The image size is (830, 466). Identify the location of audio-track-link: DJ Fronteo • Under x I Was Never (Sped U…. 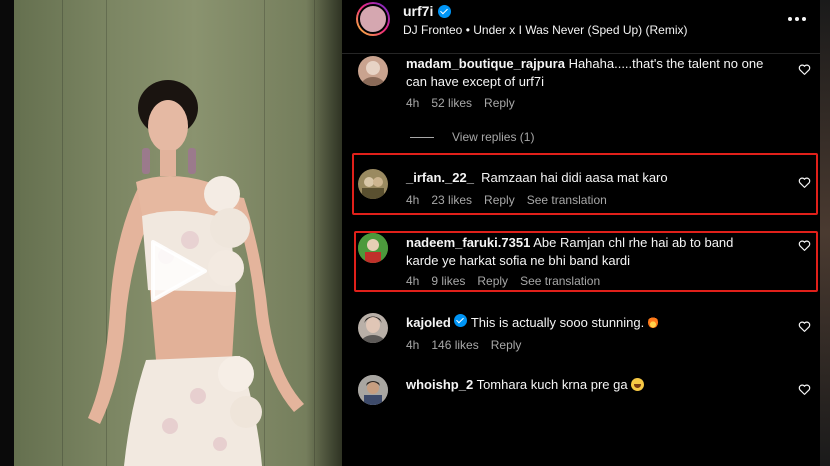
(545, 30).